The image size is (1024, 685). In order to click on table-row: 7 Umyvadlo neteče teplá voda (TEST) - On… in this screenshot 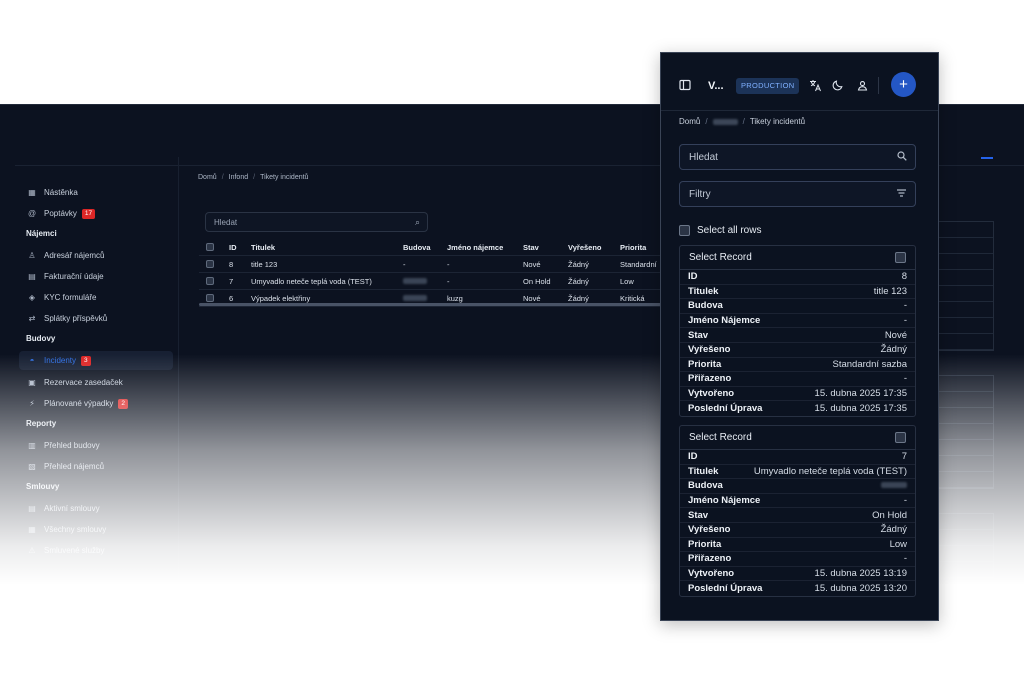, I will do `click(430, 281)`.